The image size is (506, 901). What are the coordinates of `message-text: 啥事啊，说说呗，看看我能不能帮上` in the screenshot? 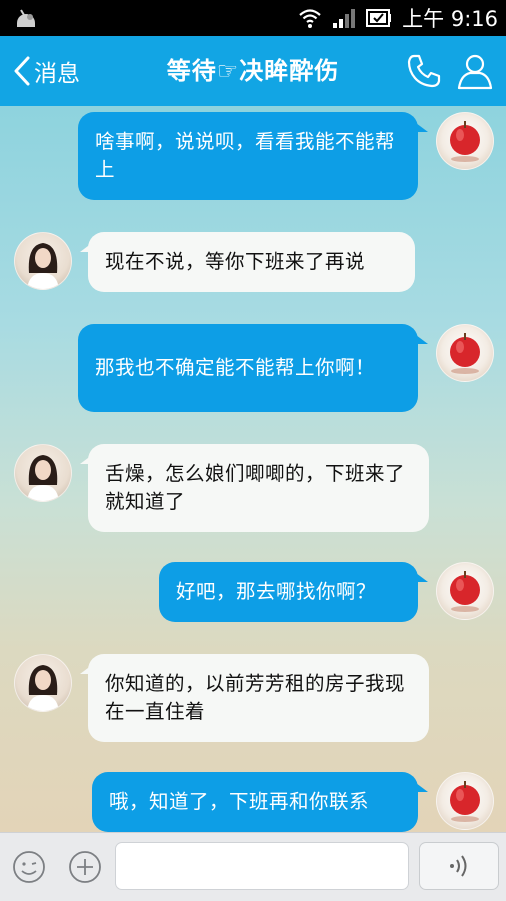 It's located at (245, 155).